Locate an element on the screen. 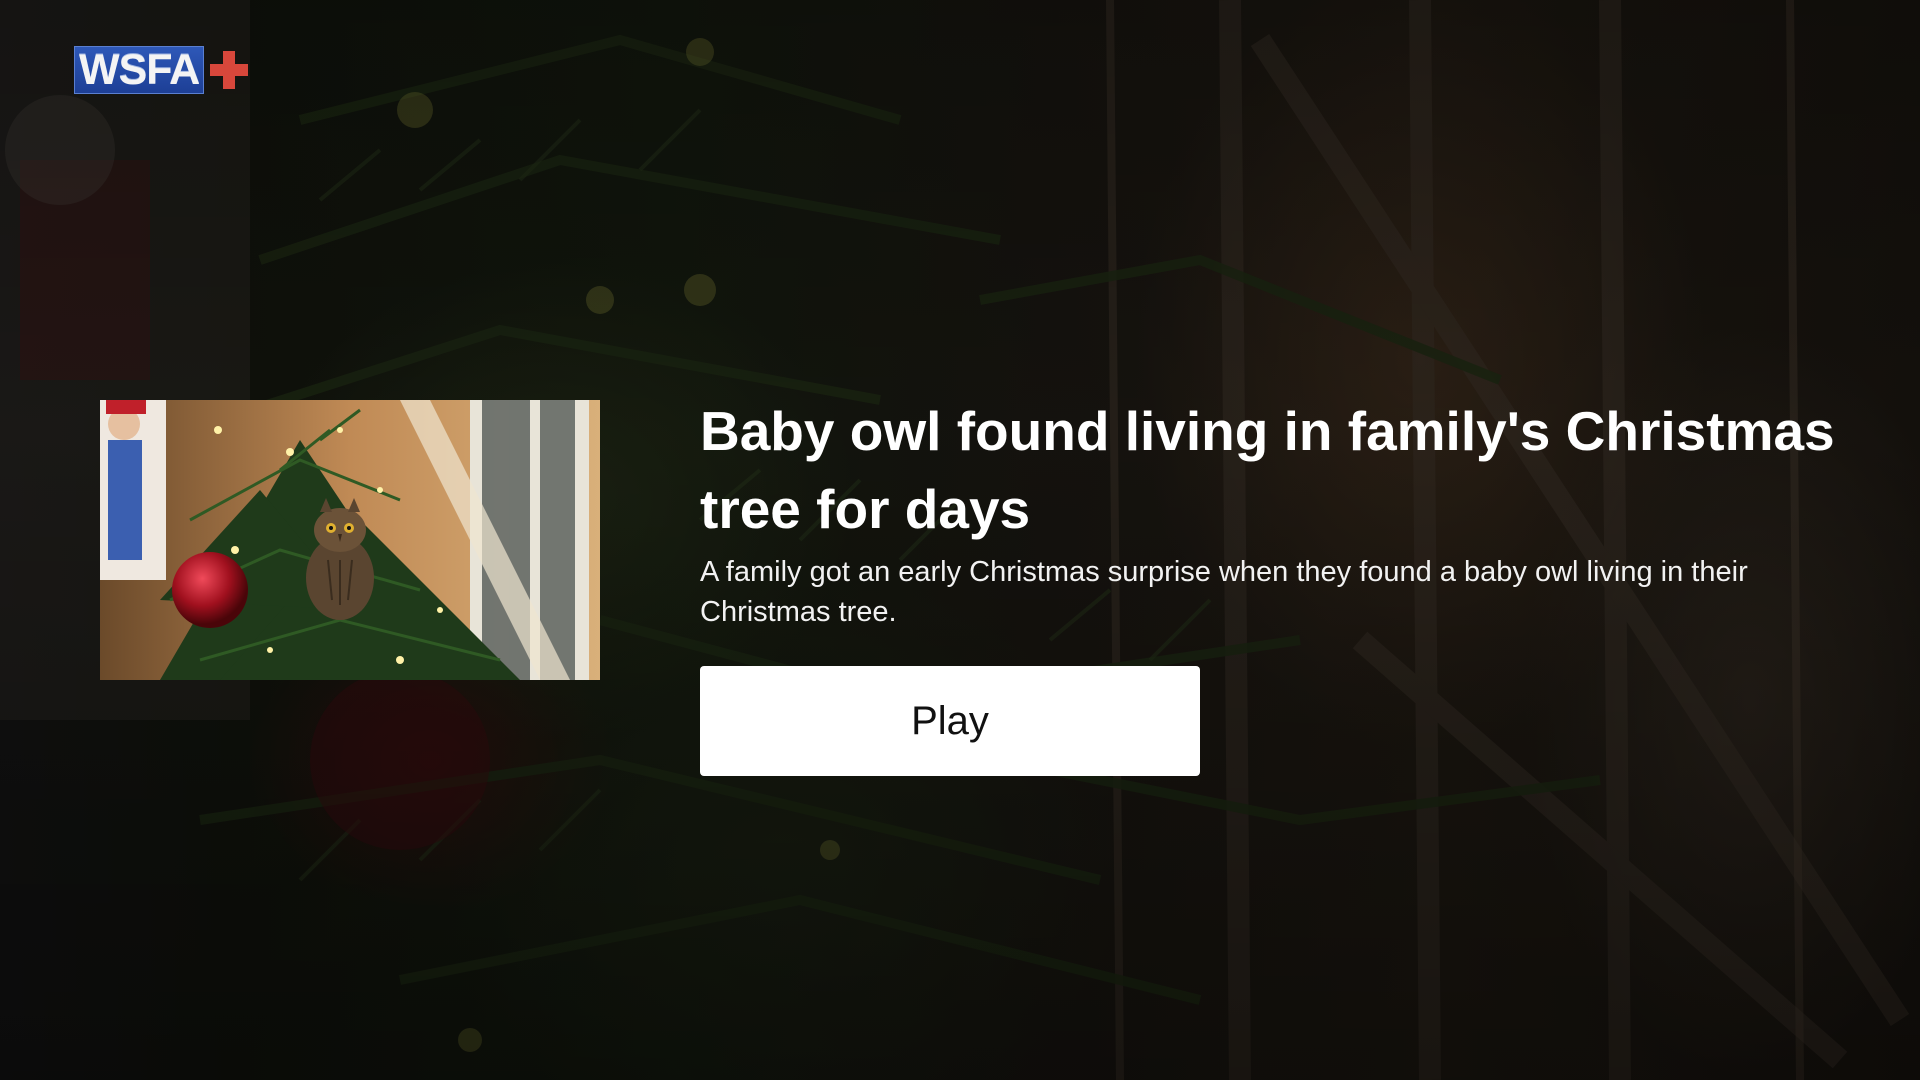 The width and height of the screenshot is (1920, 1080). logo-badge: WSFA is located at coordinates (139, 70).